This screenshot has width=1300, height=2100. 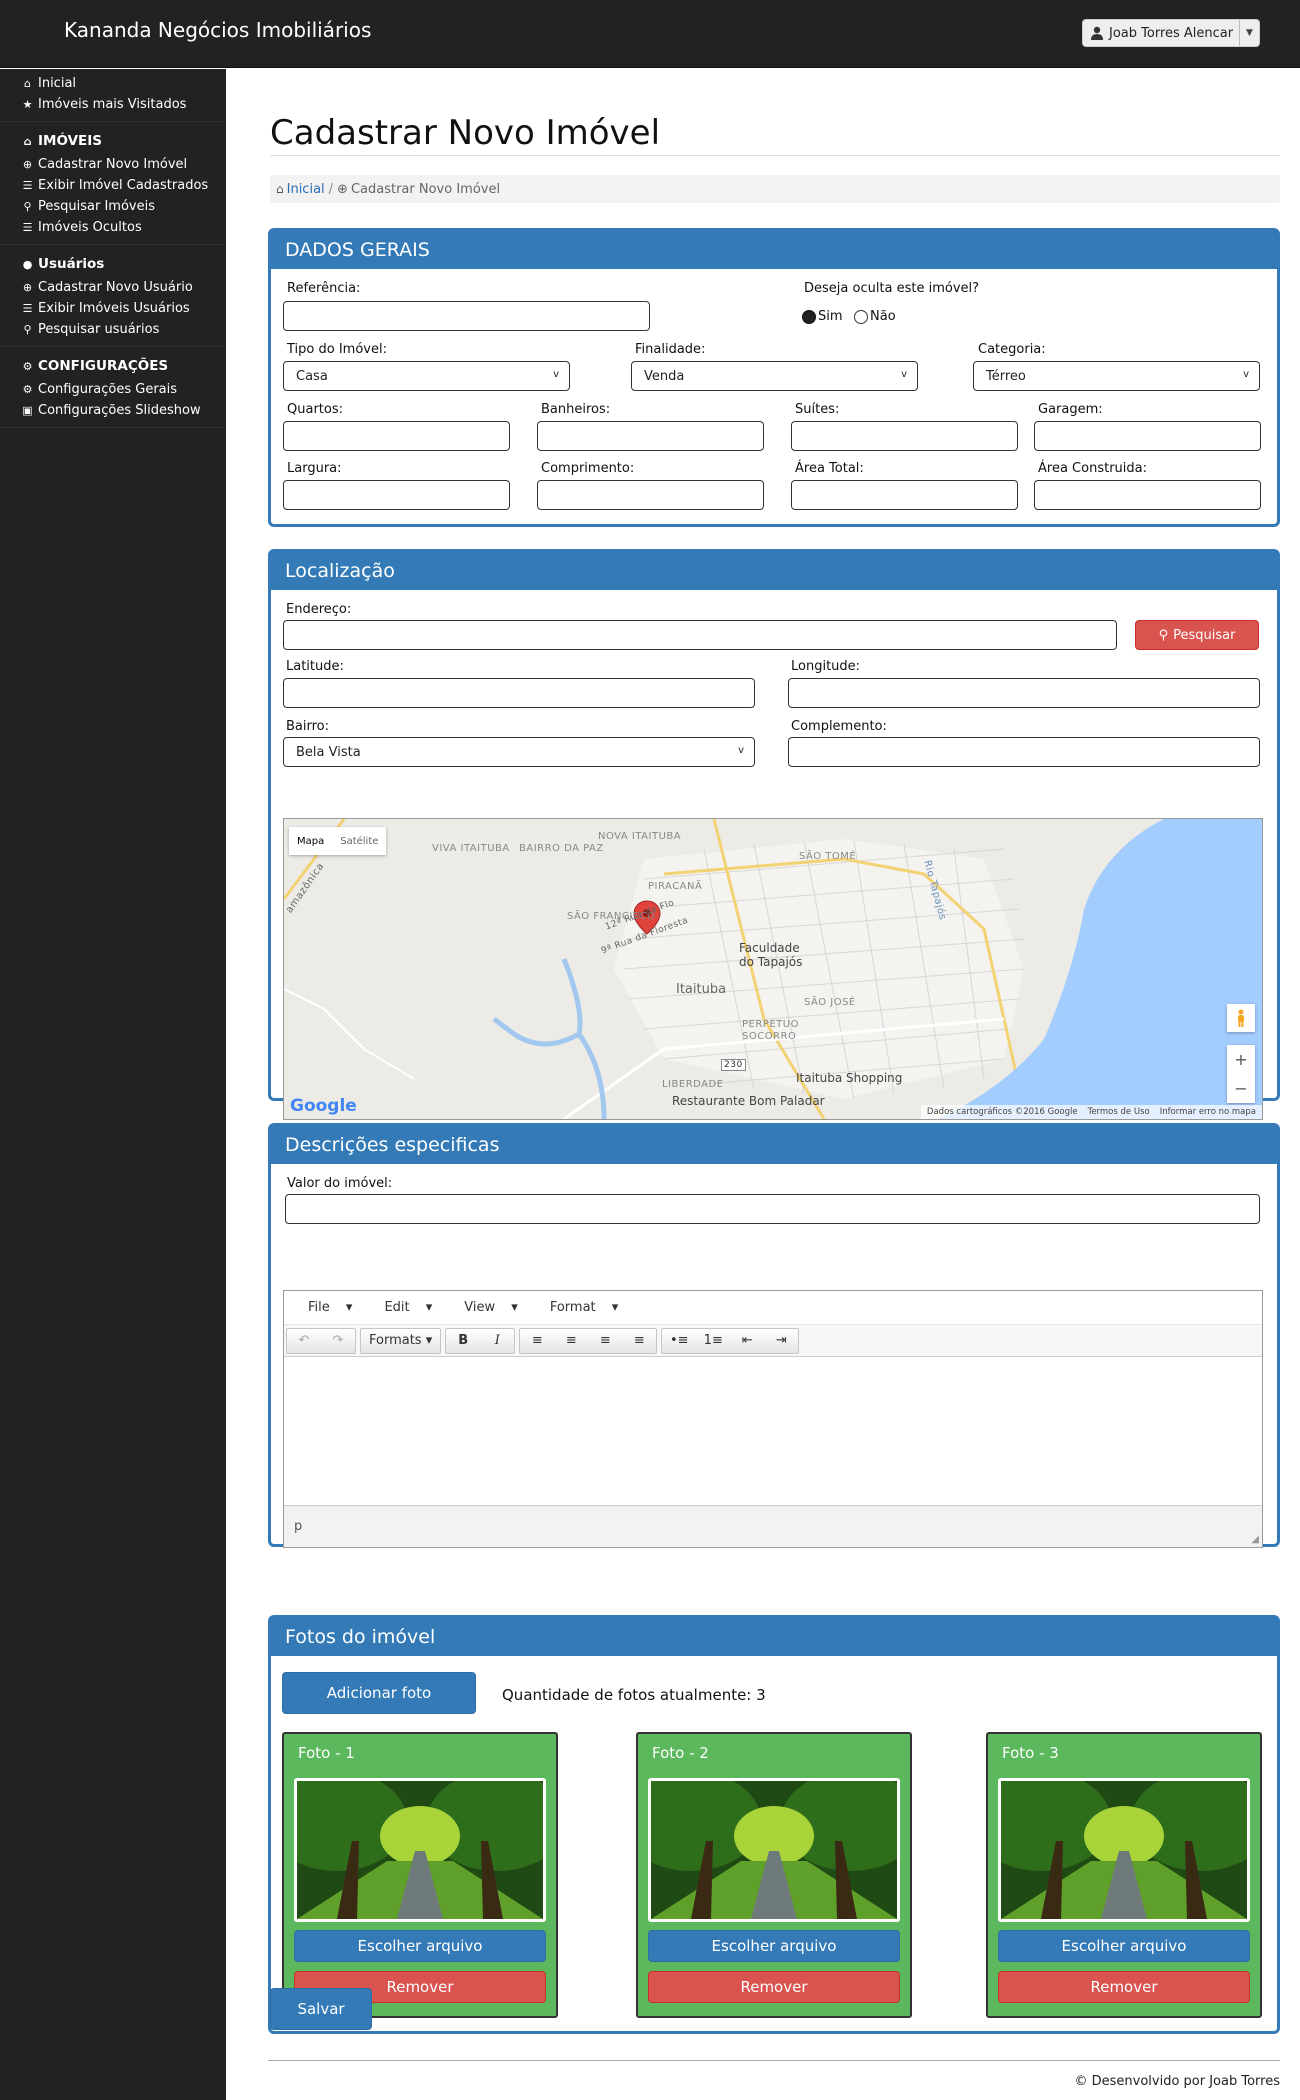 I want to click on toolbar-group-history: ↶ ↷, so click(x=321, y=1340).